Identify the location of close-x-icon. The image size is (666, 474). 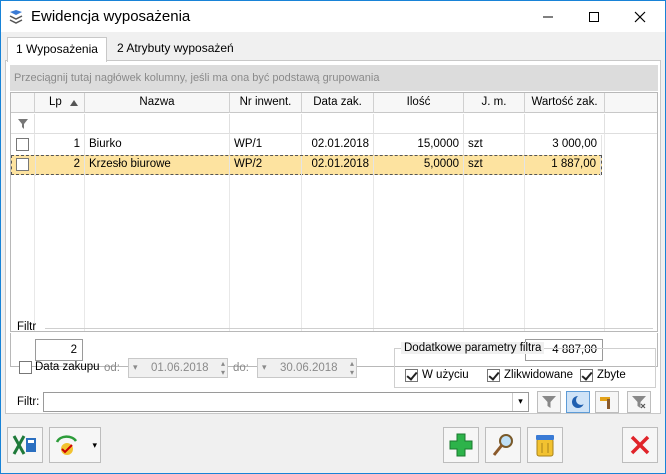
(640, 445).